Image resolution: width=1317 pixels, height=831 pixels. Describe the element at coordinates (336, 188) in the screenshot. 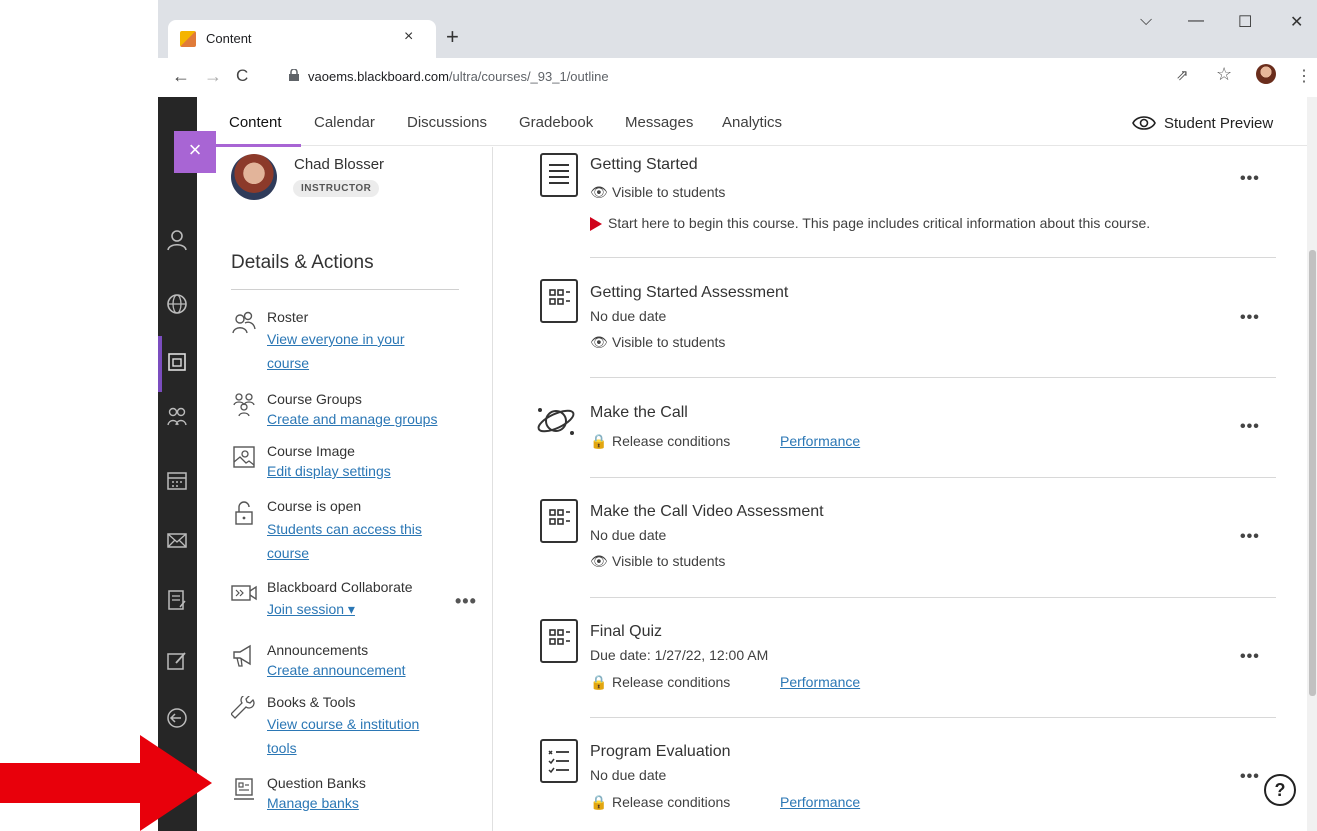

I see `role-badge: INSTRUCTOR` at that location.